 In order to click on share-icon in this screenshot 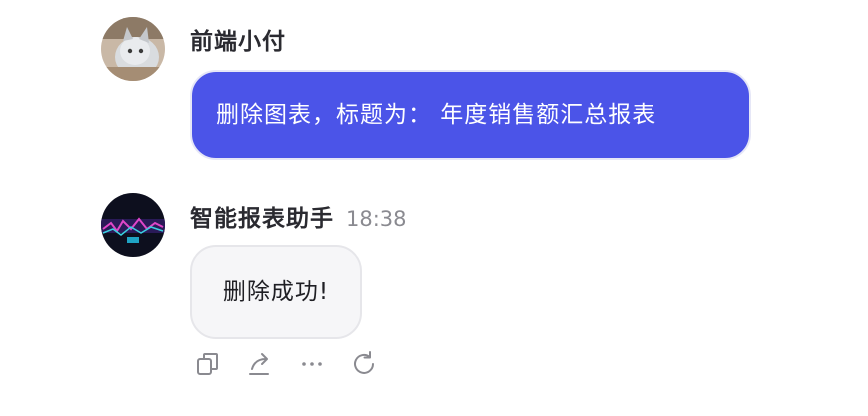, I will do `click(260, 364)`.